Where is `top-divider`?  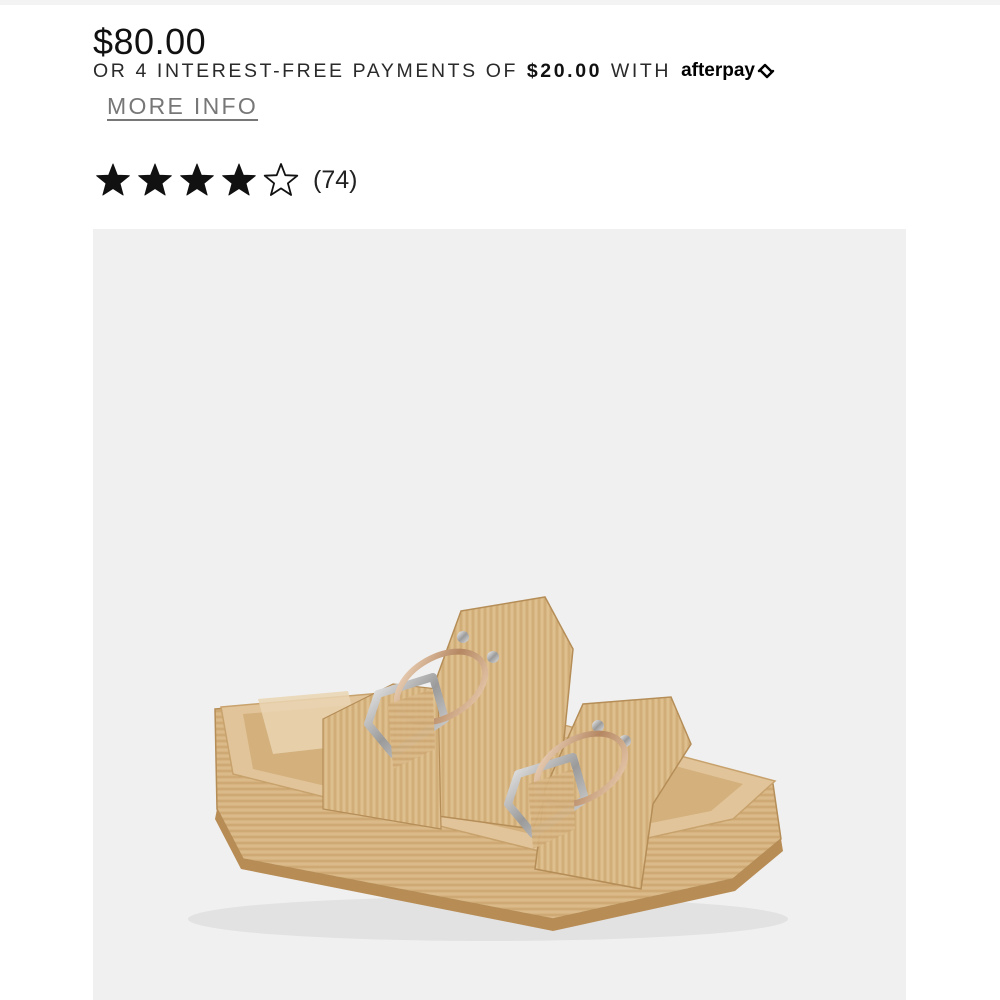 top-divider is located at coordinates (500, 2).